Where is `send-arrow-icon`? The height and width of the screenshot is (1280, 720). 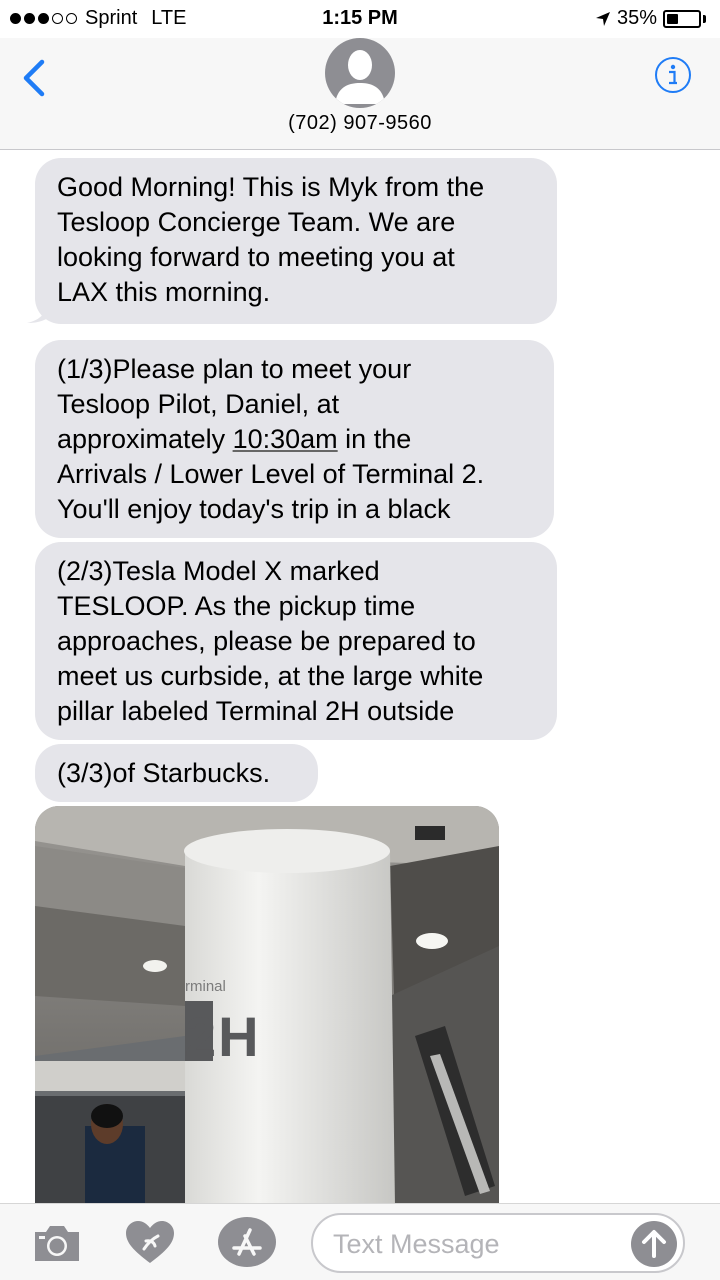 send-arrow-icon is located at coordinates (654, 1244).